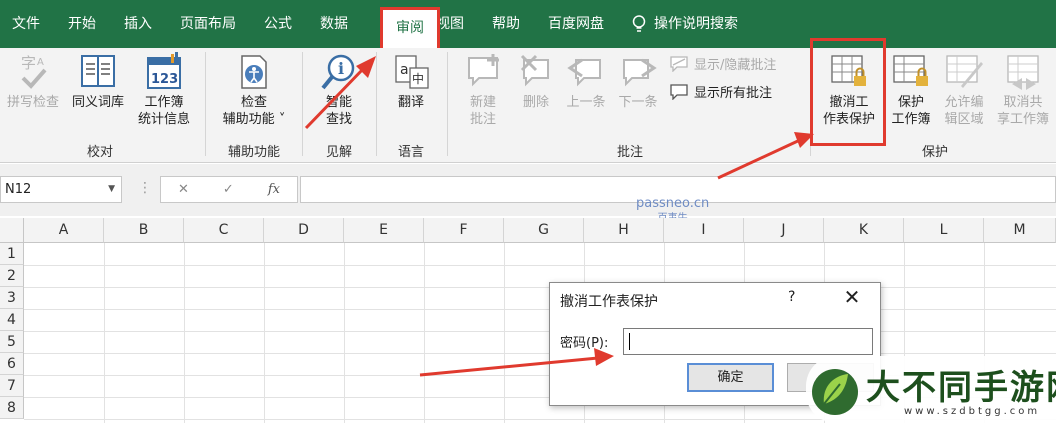 The width and height of the screenshot is (1056, 423). I want to click on spelling-button: 字 A 拼写检查, so click(33, 81).